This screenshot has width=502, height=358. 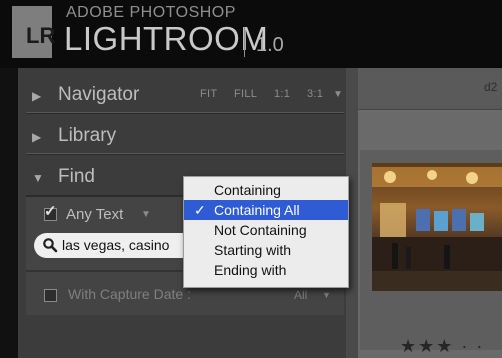 What do you see at coordinates (76, 176) in the screenshot?
I see `find-panel-label: Find` at bounding box center [76, 176].